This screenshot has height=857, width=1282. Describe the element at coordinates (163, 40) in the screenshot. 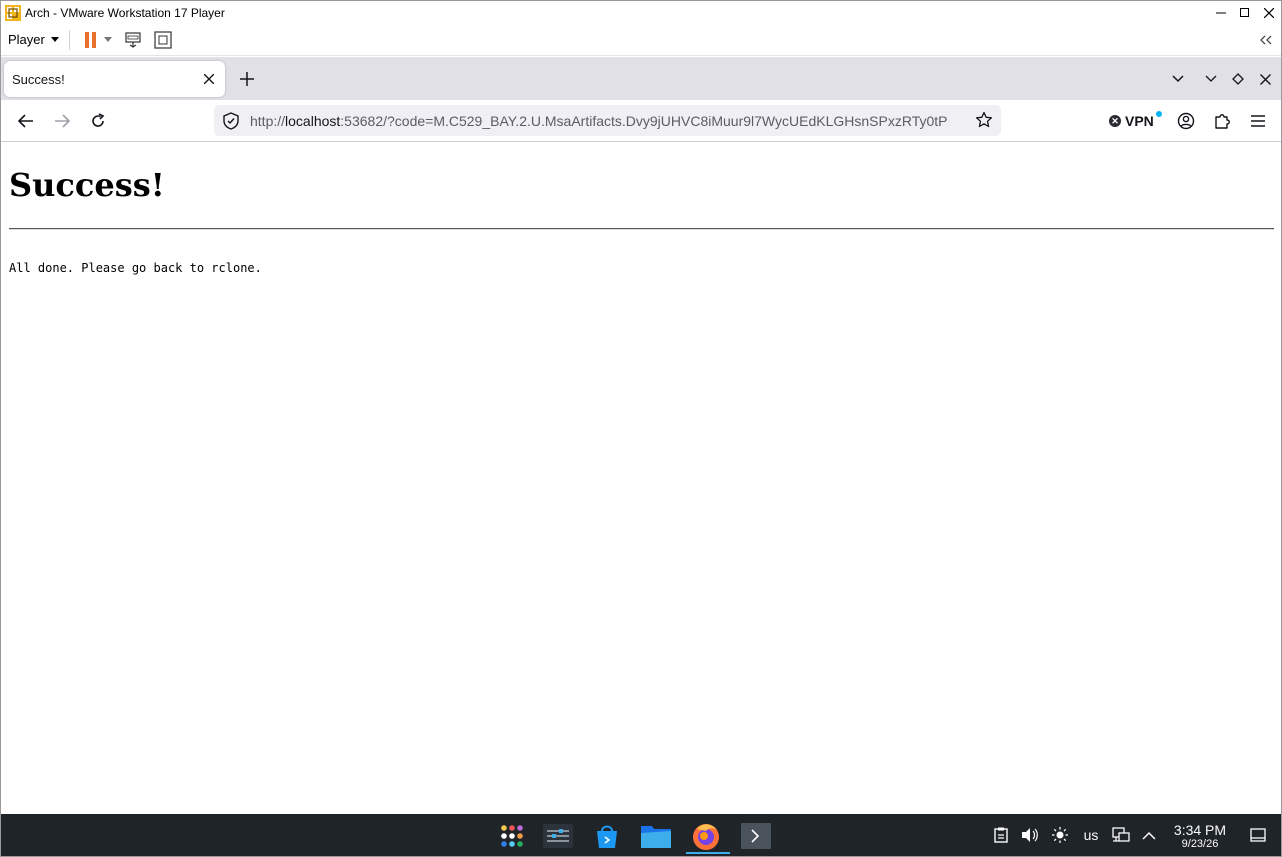

I see `fullscreen-icon` at that location.